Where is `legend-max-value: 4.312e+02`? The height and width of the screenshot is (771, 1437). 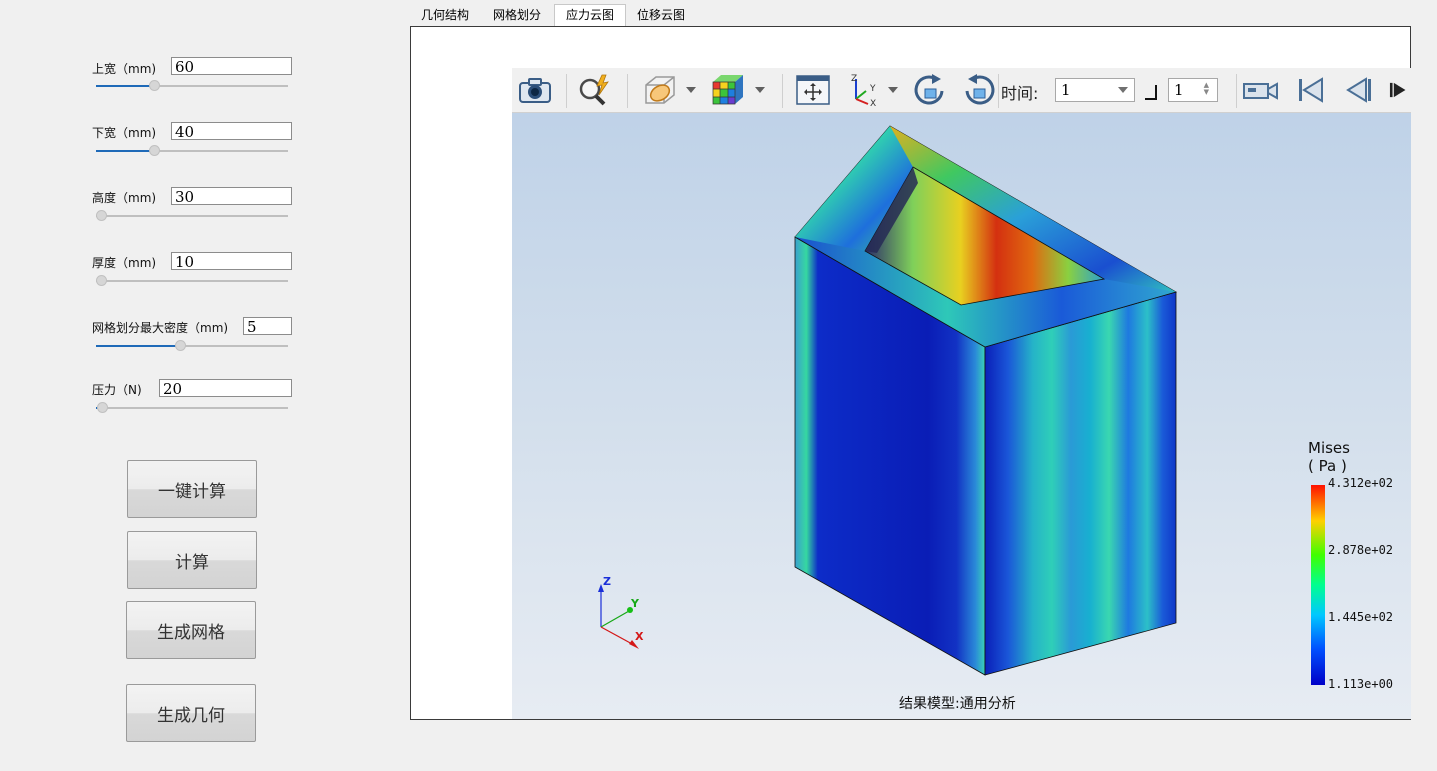 legend-max-value: 4.312e+02 is located at coordinates (1361, 483).